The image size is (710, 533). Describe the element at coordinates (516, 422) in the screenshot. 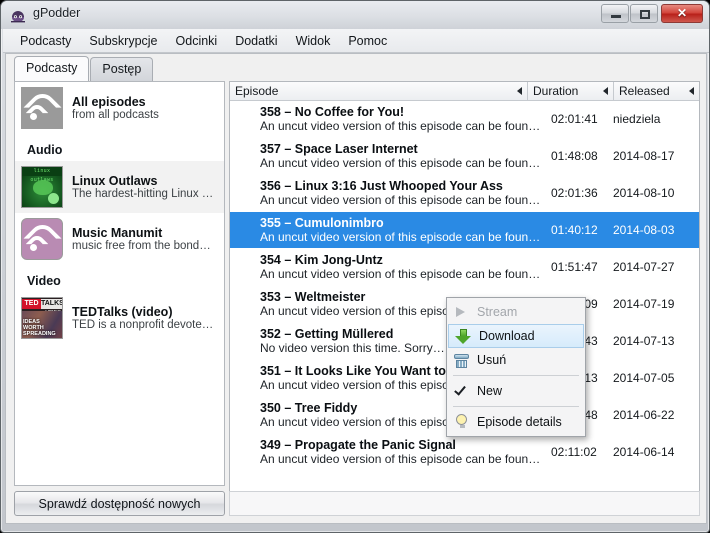

I see `context-menu-item-episode-details: Episode details` at that location.